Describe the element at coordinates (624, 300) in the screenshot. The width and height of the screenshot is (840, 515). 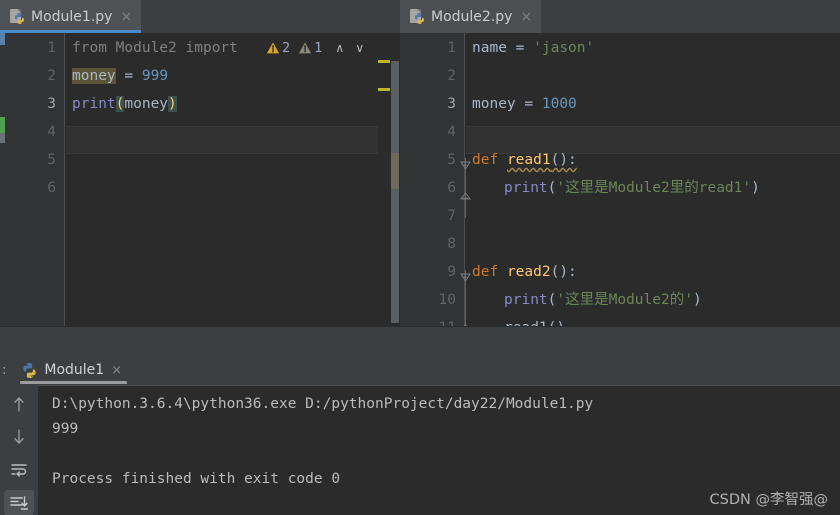
I see `token-read2-string: '这里是Module2的'` at that location.